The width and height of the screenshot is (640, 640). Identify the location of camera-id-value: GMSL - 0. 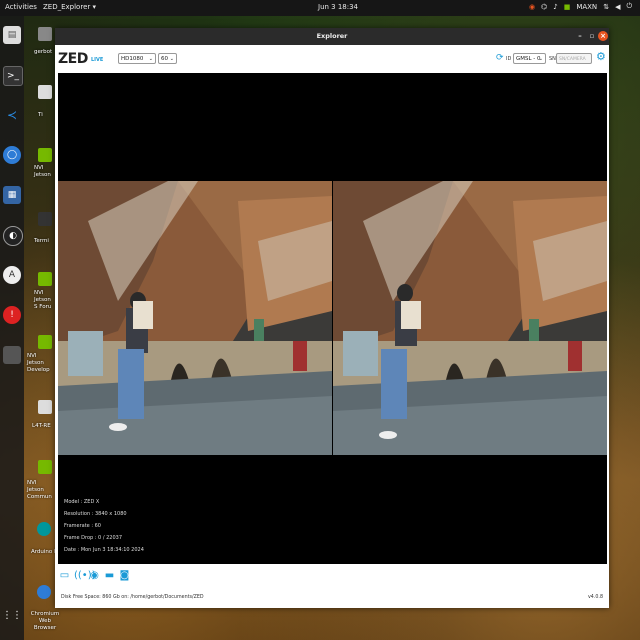
(528, 59).